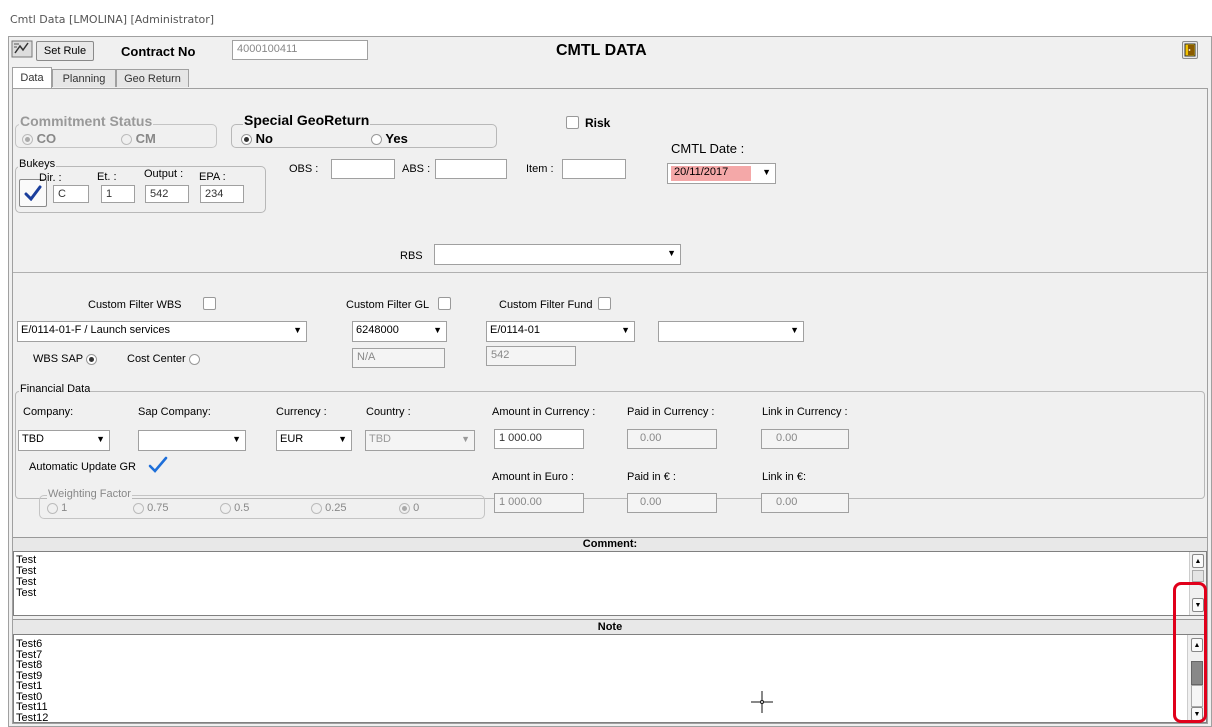 The width and height of the screenshot is (1212, 727). What do you see at coordinates (539, 439) in the screenshot?
I see `amount-currency-input: 1 000.00` at bounding box center [539, 439].